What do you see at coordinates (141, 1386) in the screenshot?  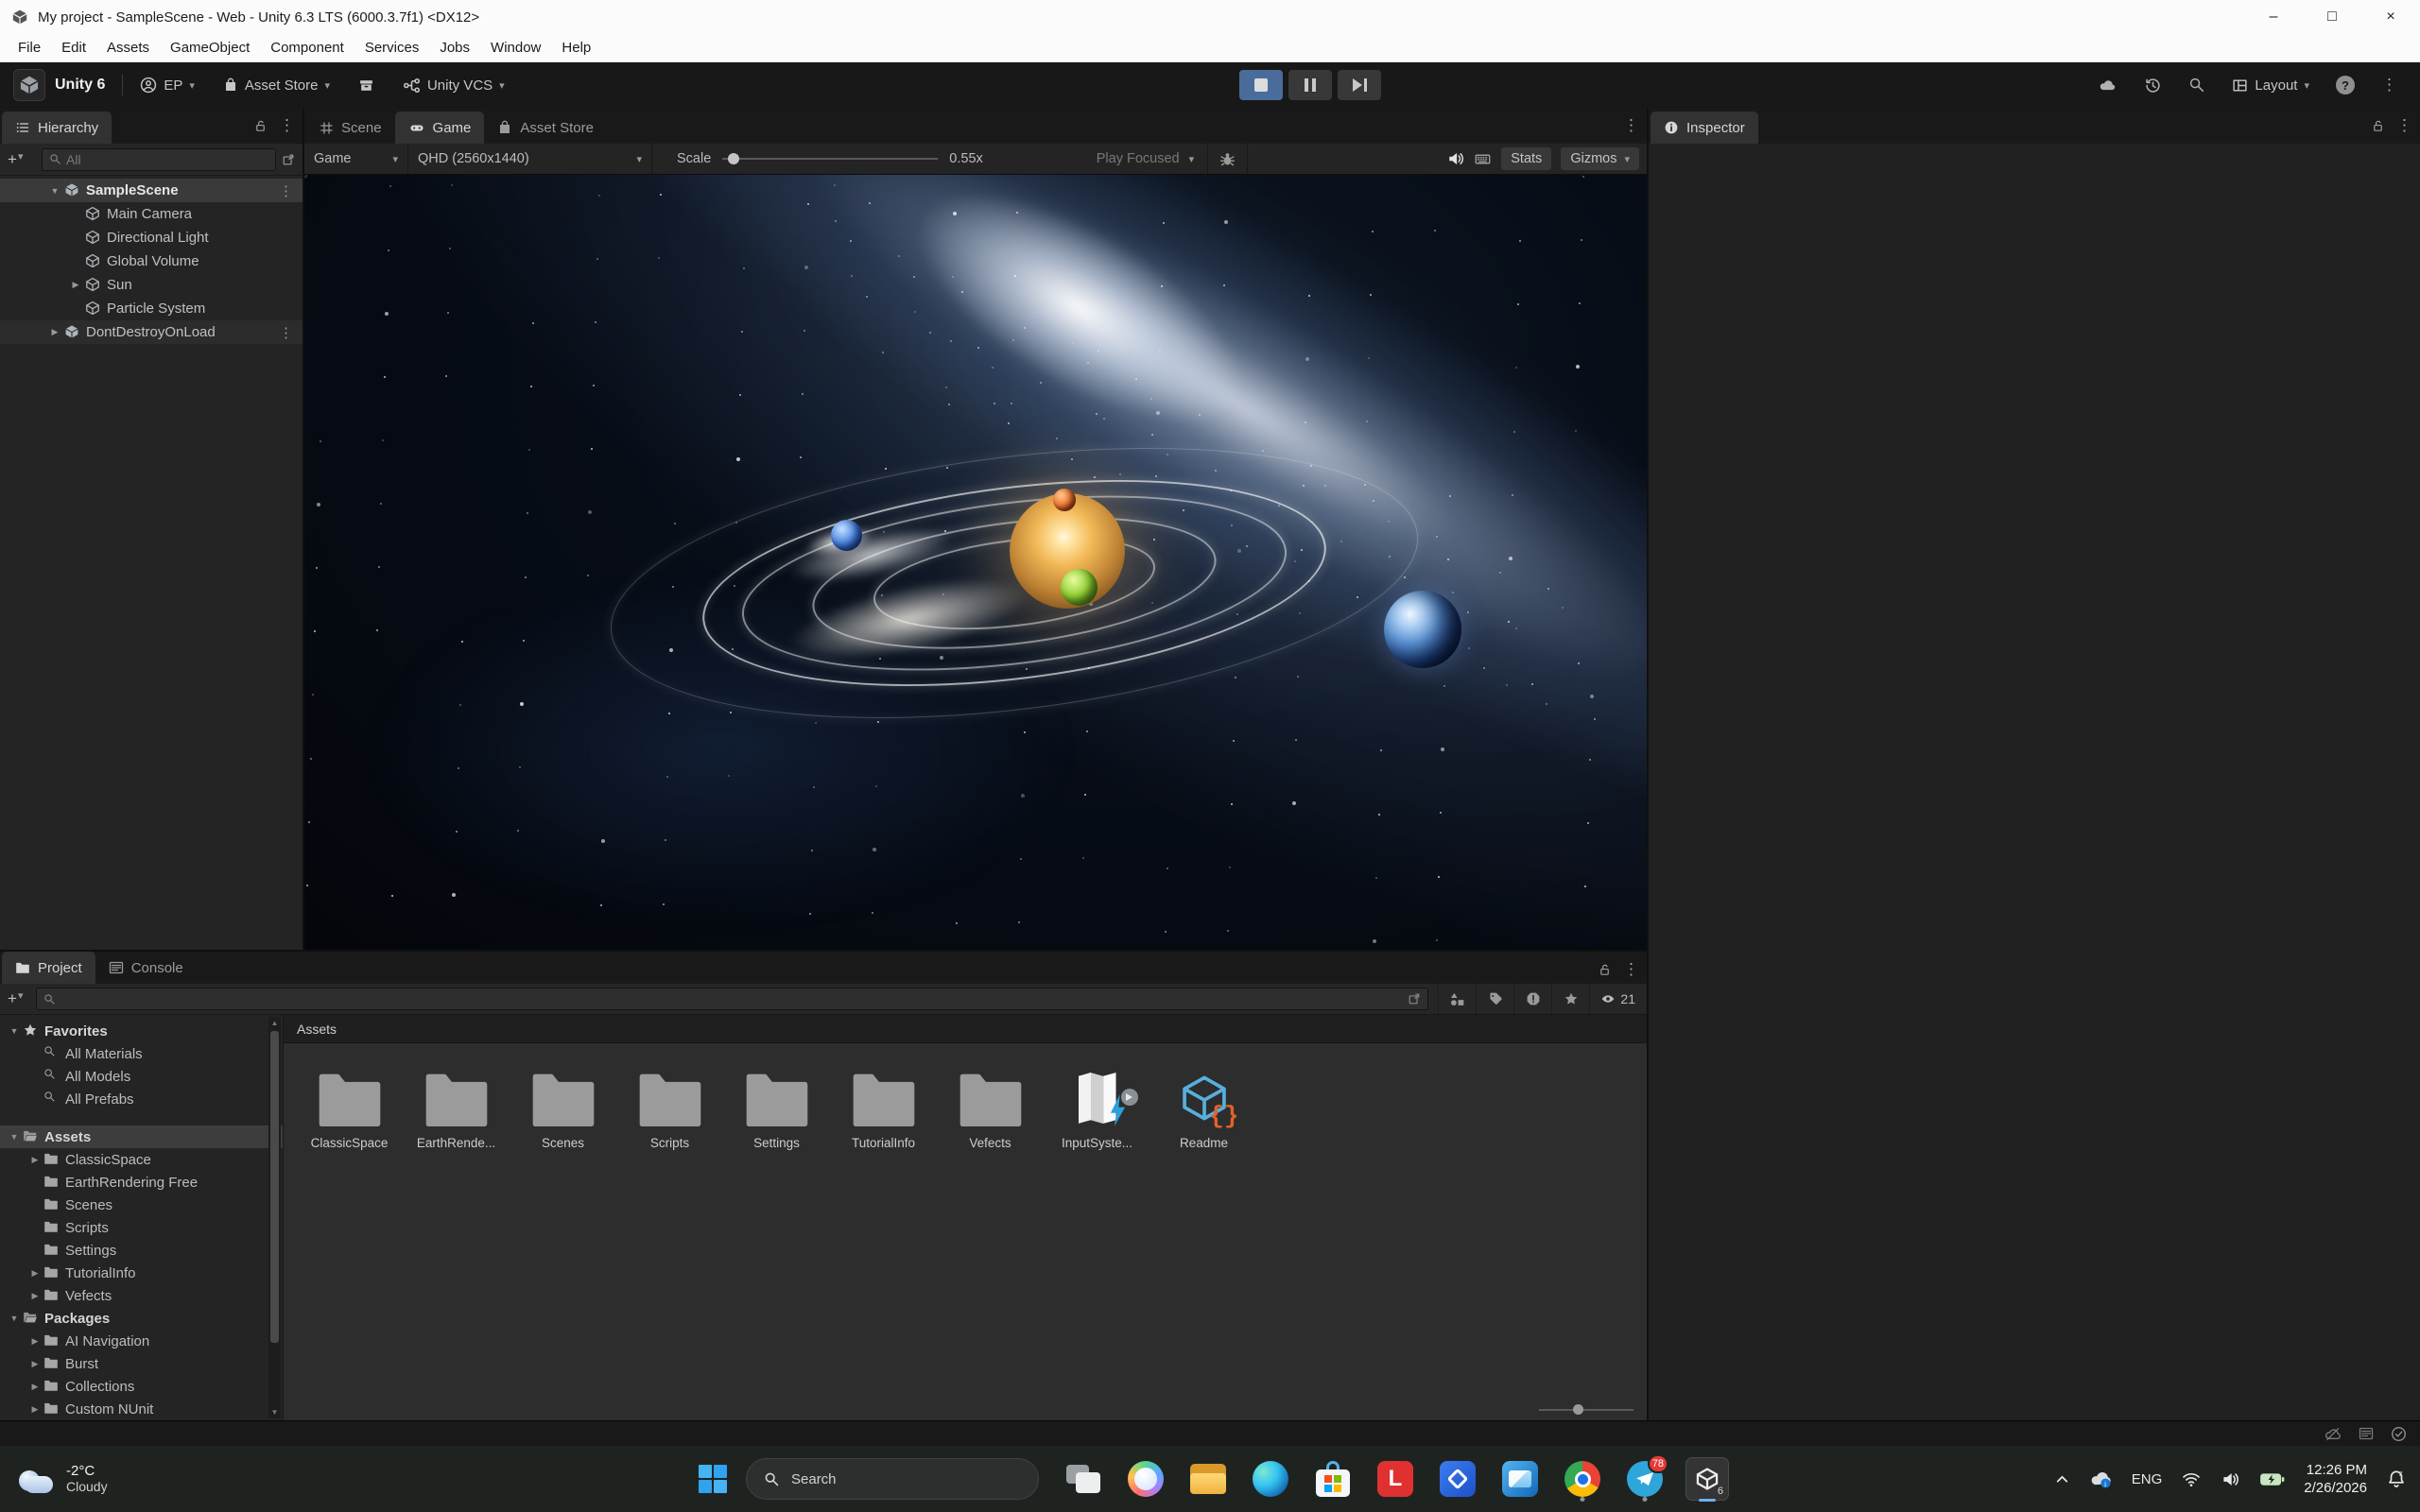 I see `project-tree-item: ▶ Collections` at bounding box center [141, 1386].